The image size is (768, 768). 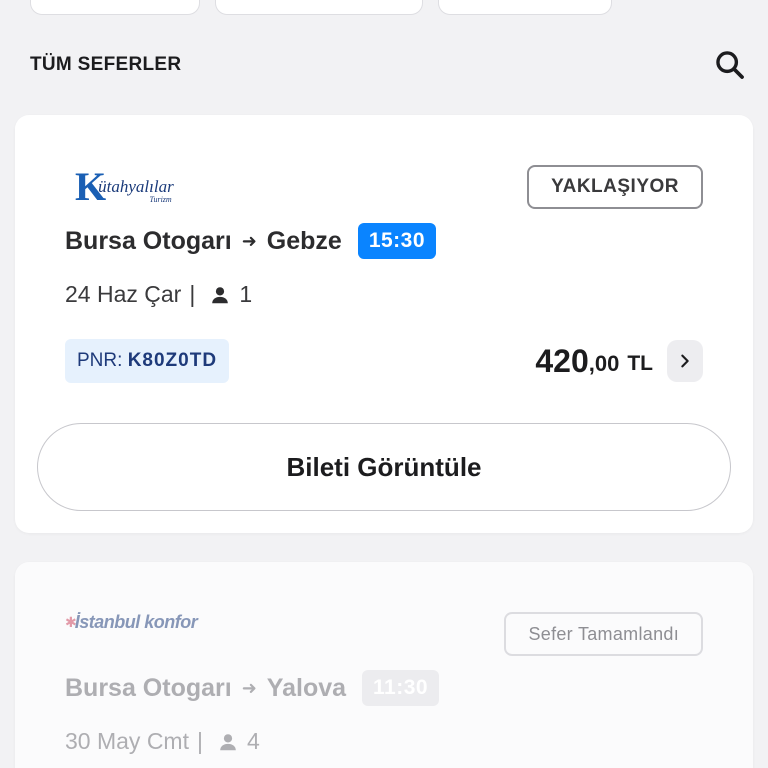 I want to click on operator-logo: K ütahyalılar Turizm, so click(x=124, y=187).